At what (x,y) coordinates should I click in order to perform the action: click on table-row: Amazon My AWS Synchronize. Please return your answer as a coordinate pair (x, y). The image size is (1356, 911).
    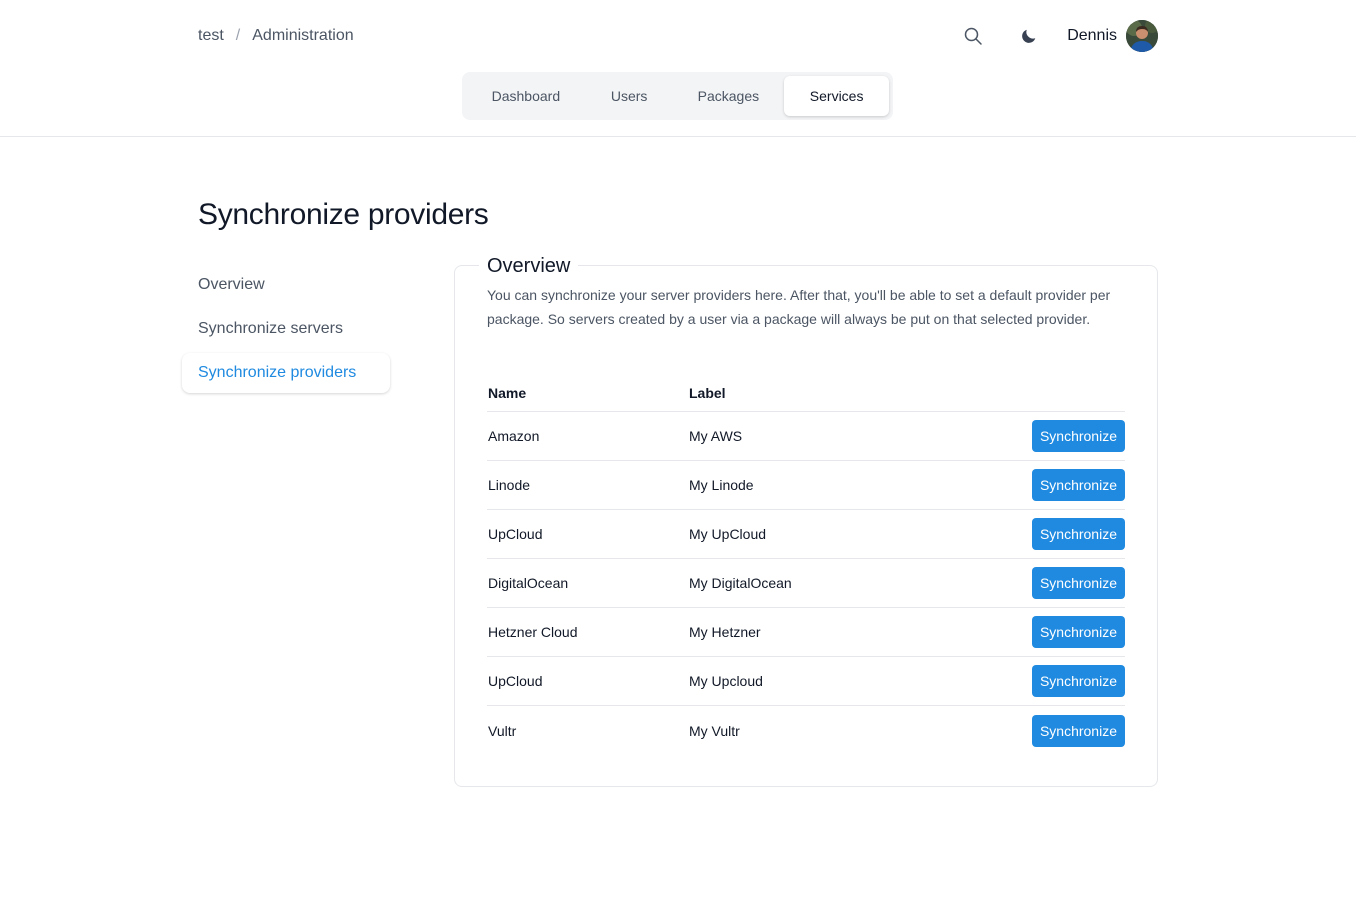
    Looking at the image, I should click on (806, 436).